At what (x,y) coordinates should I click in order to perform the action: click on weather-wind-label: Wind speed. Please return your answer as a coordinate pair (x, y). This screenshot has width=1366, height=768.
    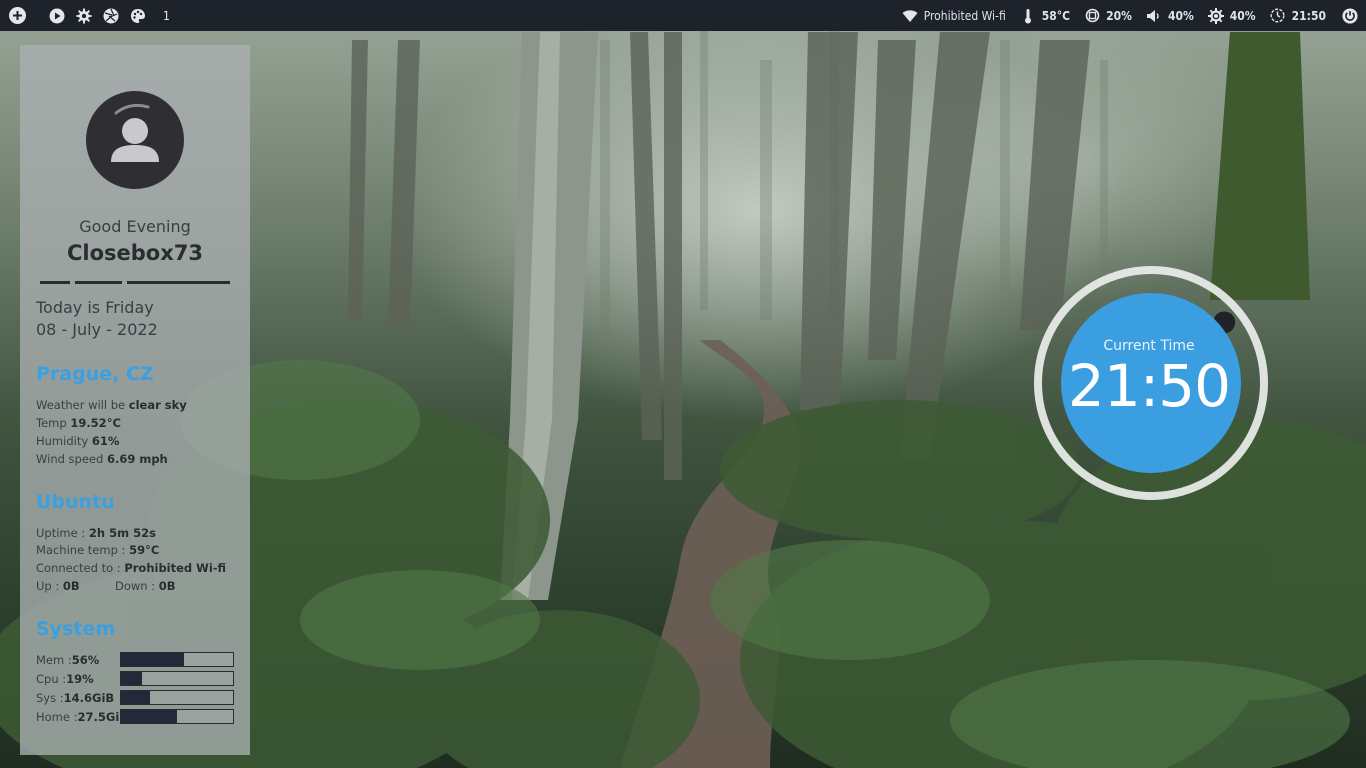
    Looking at the image, I should click on (71, 459).